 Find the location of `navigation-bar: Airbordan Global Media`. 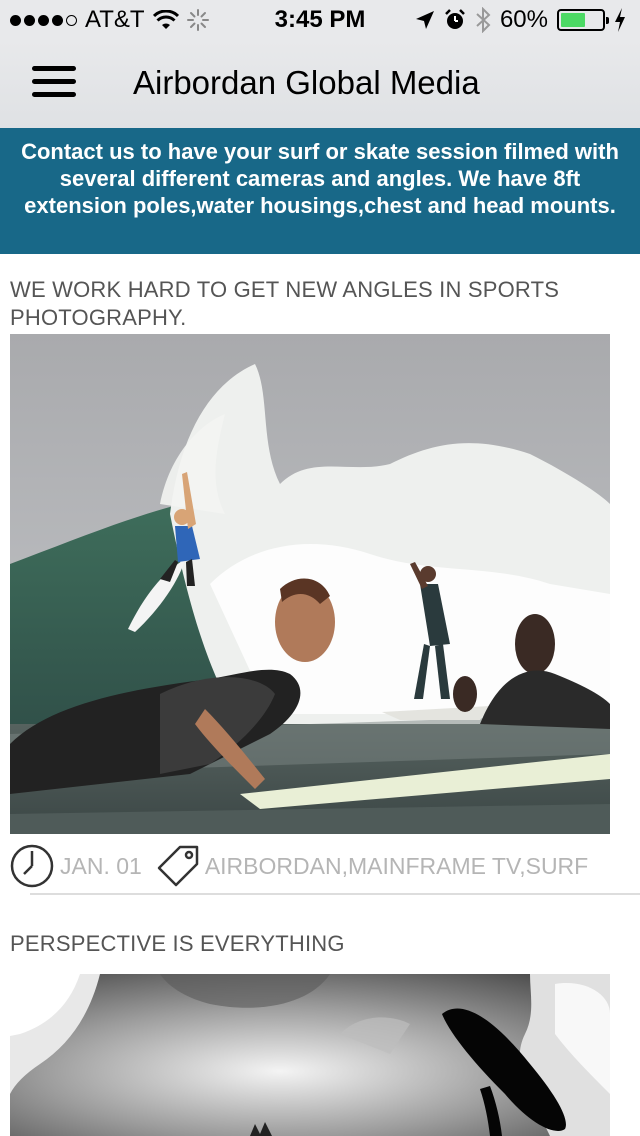

navigation-bar: Airbordan Global Media is located at coordinates (320, 84).